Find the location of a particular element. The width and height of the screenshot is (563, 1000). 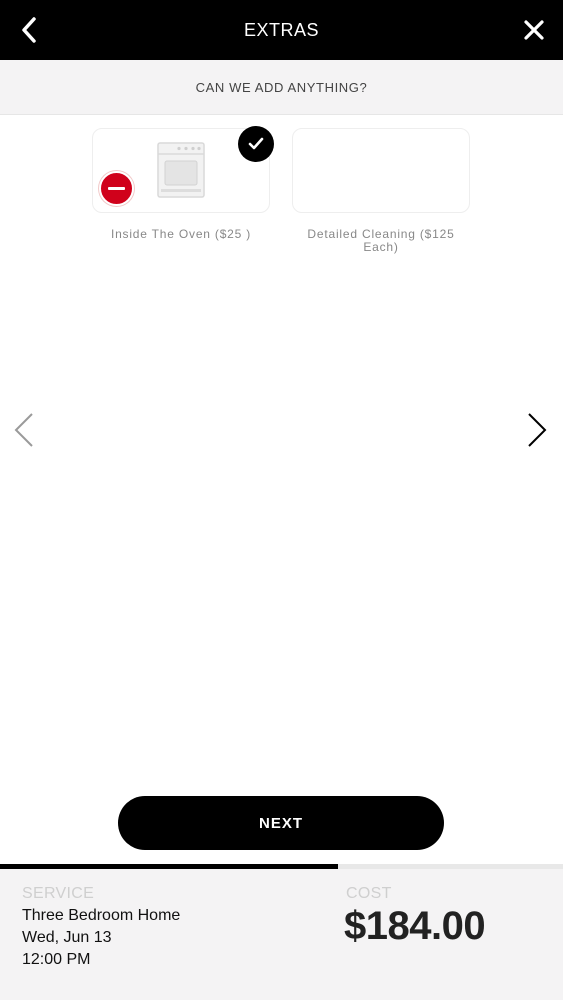

top-bar: EXTRAS is located at coordinates (281, 30).